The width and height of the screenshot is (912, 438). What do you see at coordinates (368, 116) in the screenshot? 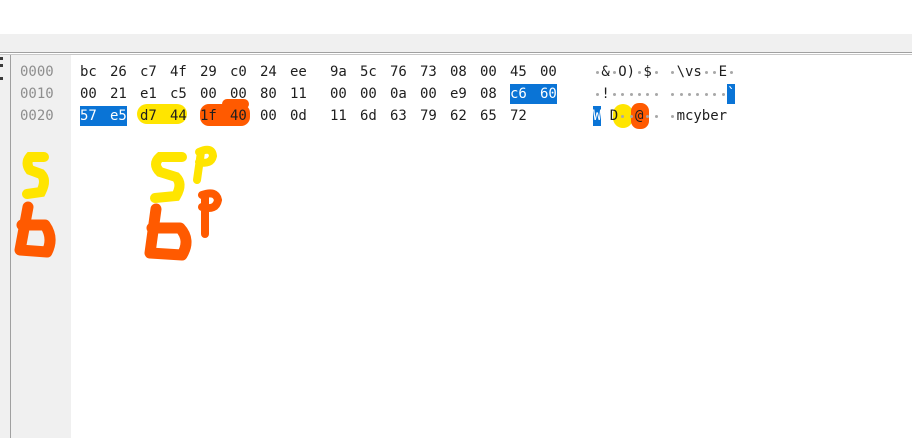
I see `hex-byte: 6d` at bounding box center [368, 116].